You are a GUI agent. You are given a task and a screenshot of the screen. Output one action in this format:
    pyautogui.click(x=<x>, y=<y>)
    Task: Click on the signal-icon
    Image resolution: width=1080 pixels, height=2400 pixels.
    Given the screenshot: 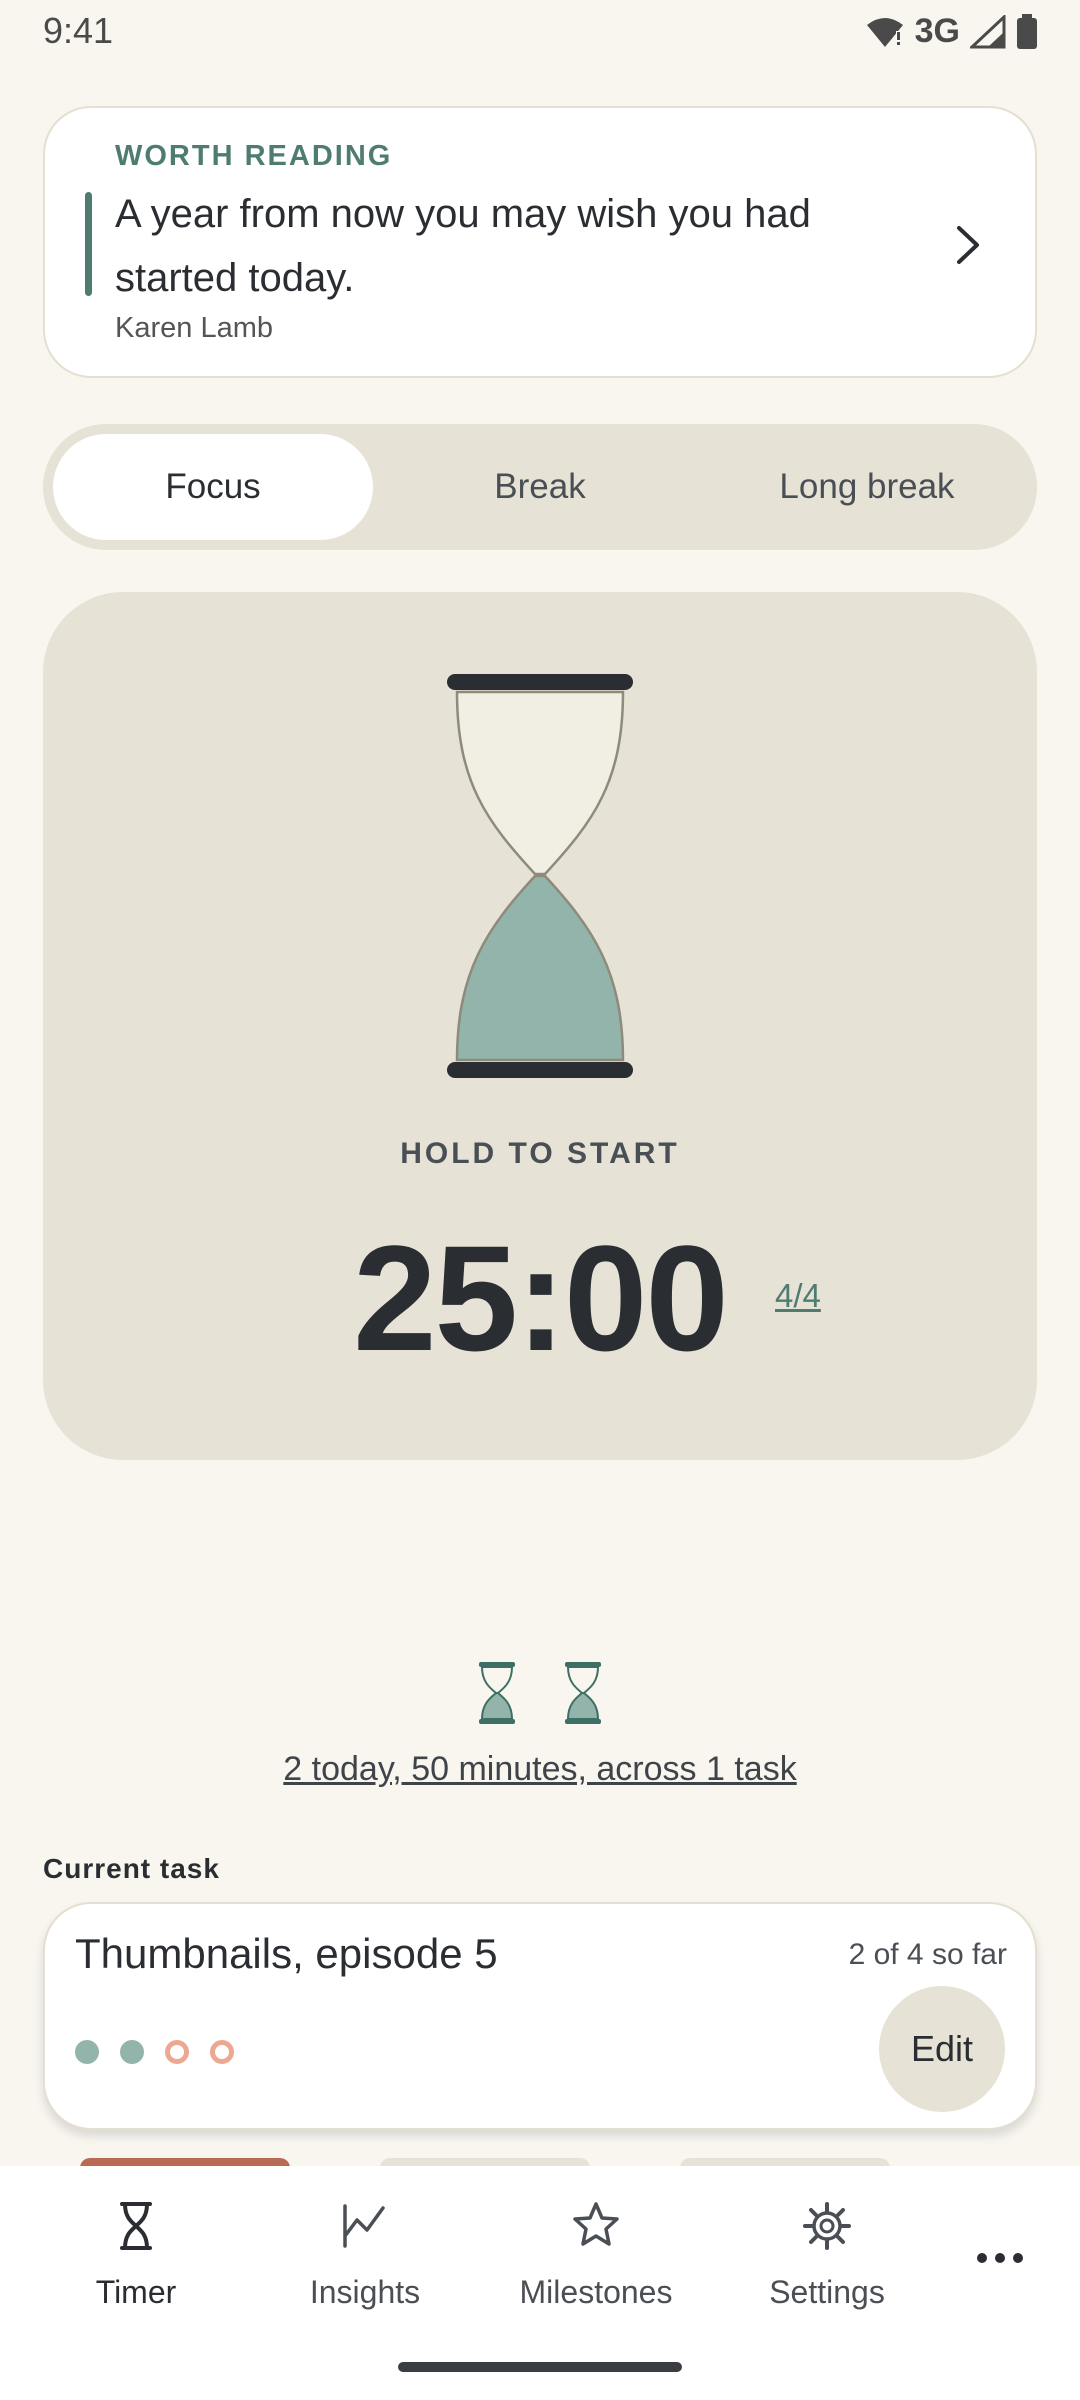 What is the action you would take?
    pyautogui.click(x=988, y=31)
    